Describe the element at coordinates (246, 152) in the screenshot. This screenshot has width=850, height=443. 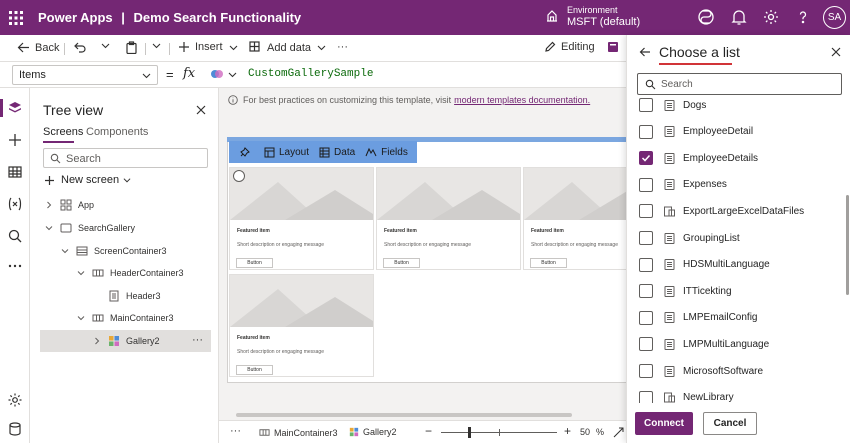
I see `pin-button` at that location.